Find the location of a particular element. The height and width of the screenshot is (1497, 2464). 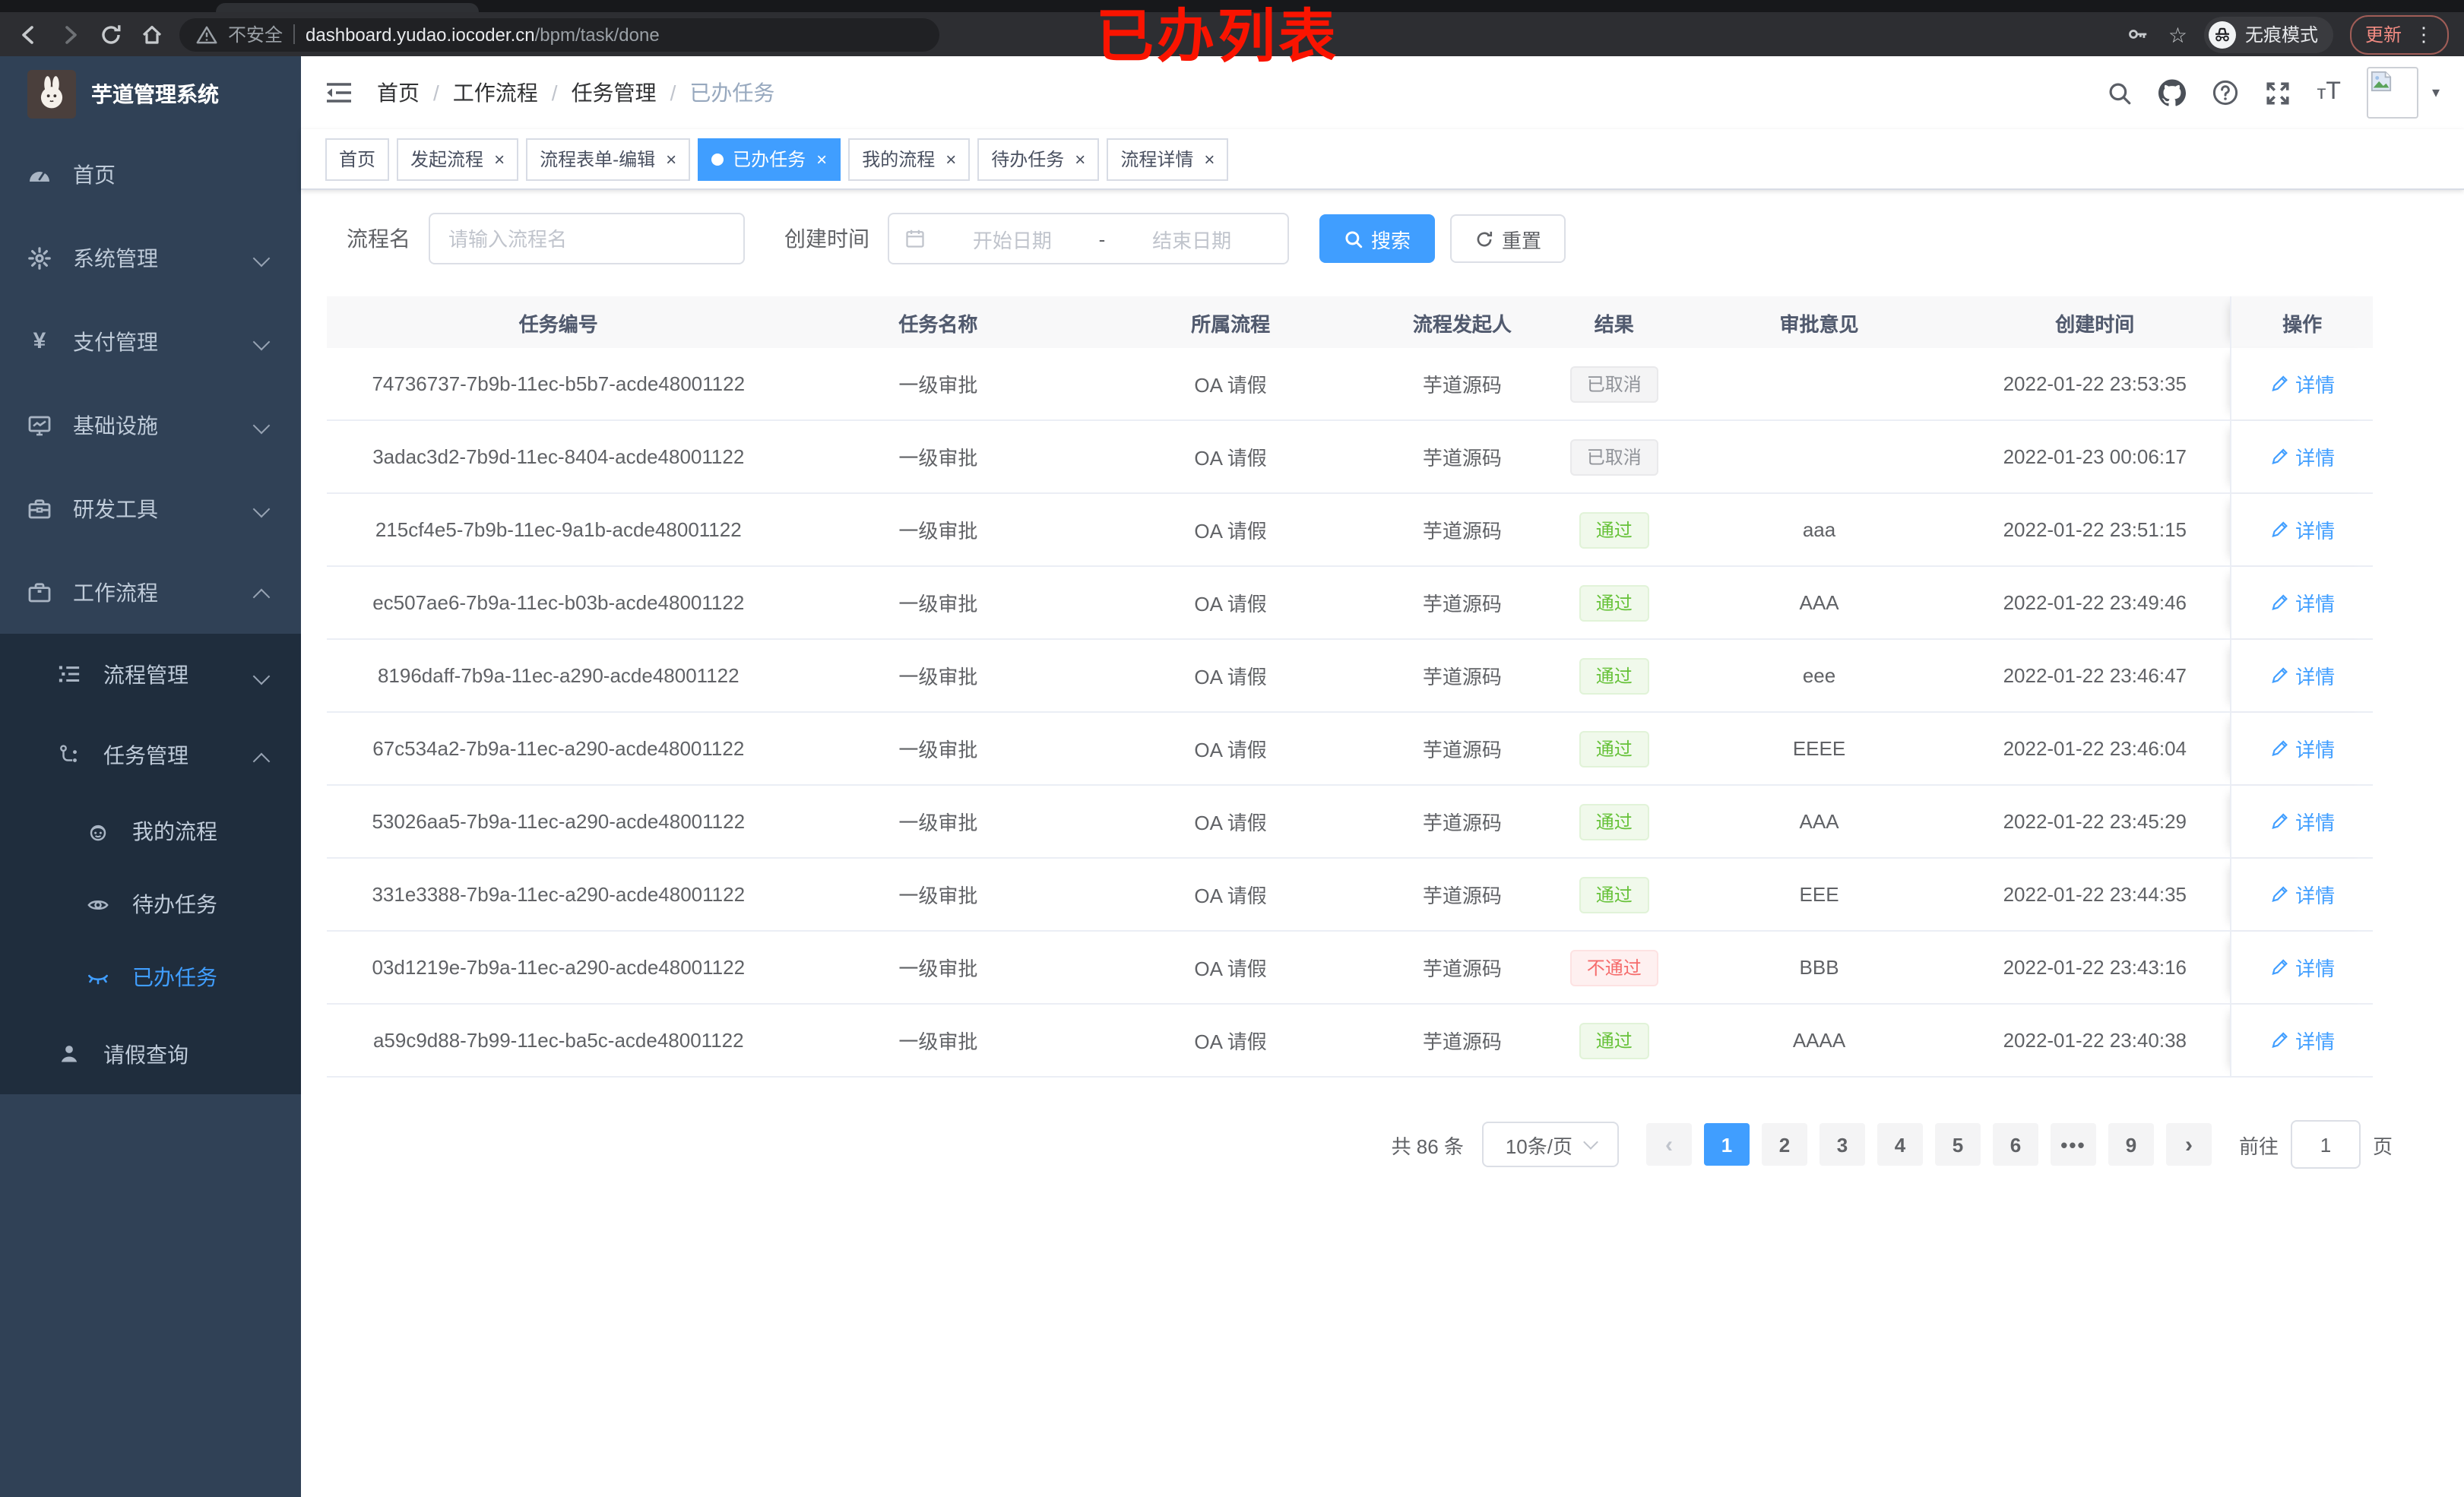

browser-menu-icon: ⋮ is located at coordinates (2424, 34).